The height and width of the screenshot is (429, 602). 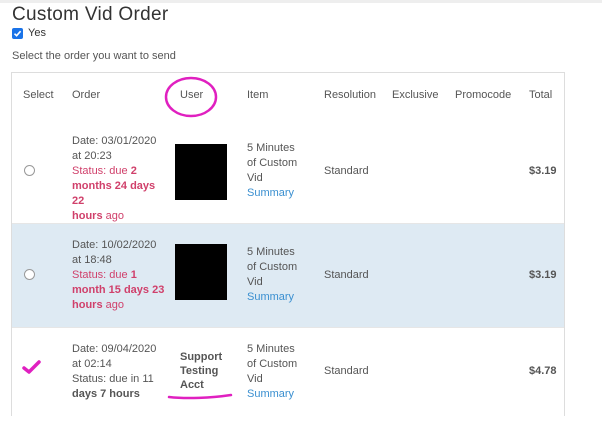 What do you see at coordinates (483, 95) in the screenshot?
I see `col-promocode: Promocode` at bounding box center [483, 95].